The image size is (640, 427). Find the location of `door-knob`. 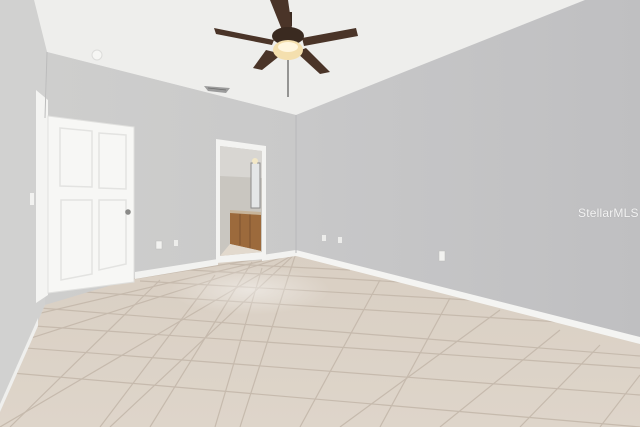

door-knob is located at coordinates (128, 212).